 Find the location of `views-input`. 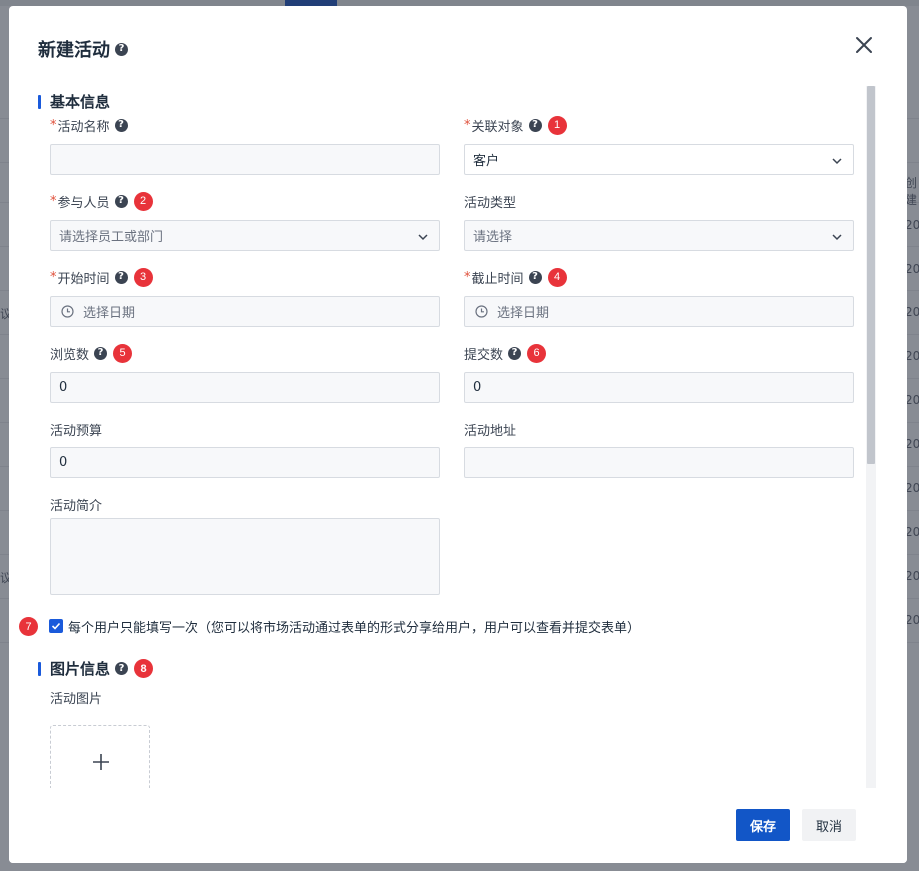

views-input is located at coordinates (245, 387).